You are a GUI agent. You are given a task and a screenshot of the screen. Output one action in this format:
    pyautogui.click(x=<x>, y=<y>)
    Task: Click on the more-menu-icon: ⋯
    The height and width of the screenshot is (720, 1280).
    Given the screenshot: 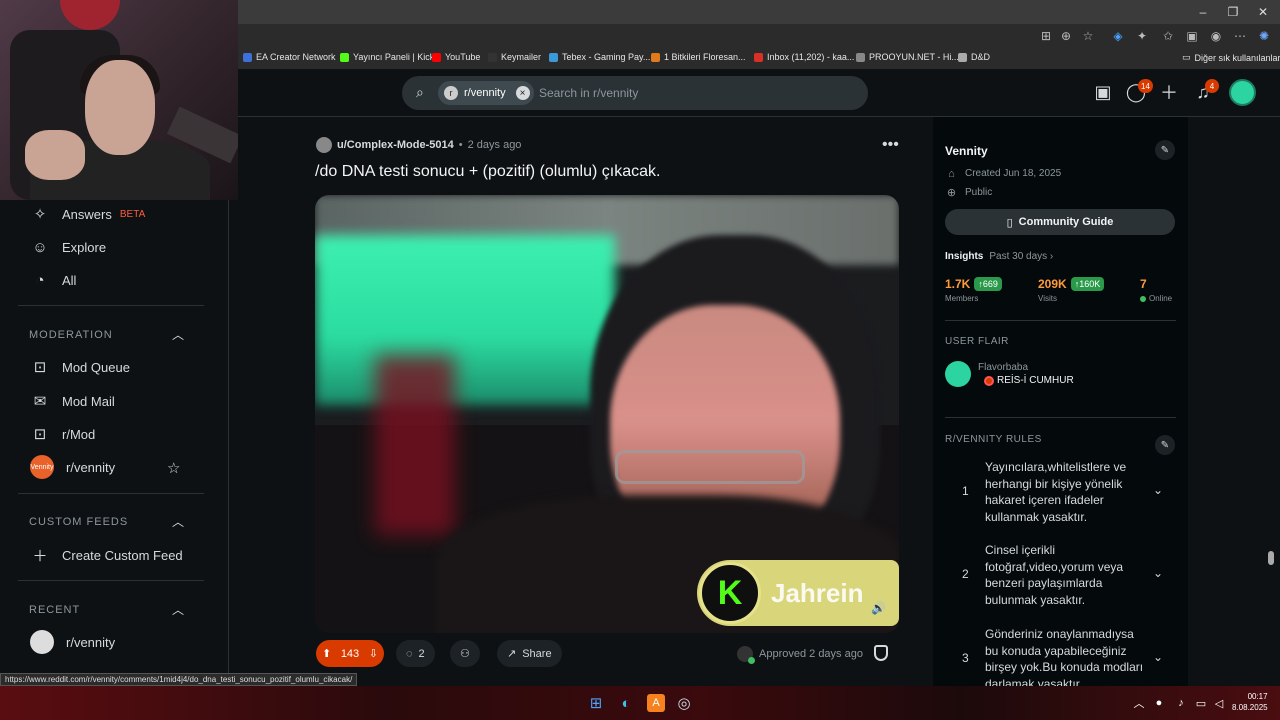 What is the action you would take?
    pyautogui.click(x=1240, y=36)
    